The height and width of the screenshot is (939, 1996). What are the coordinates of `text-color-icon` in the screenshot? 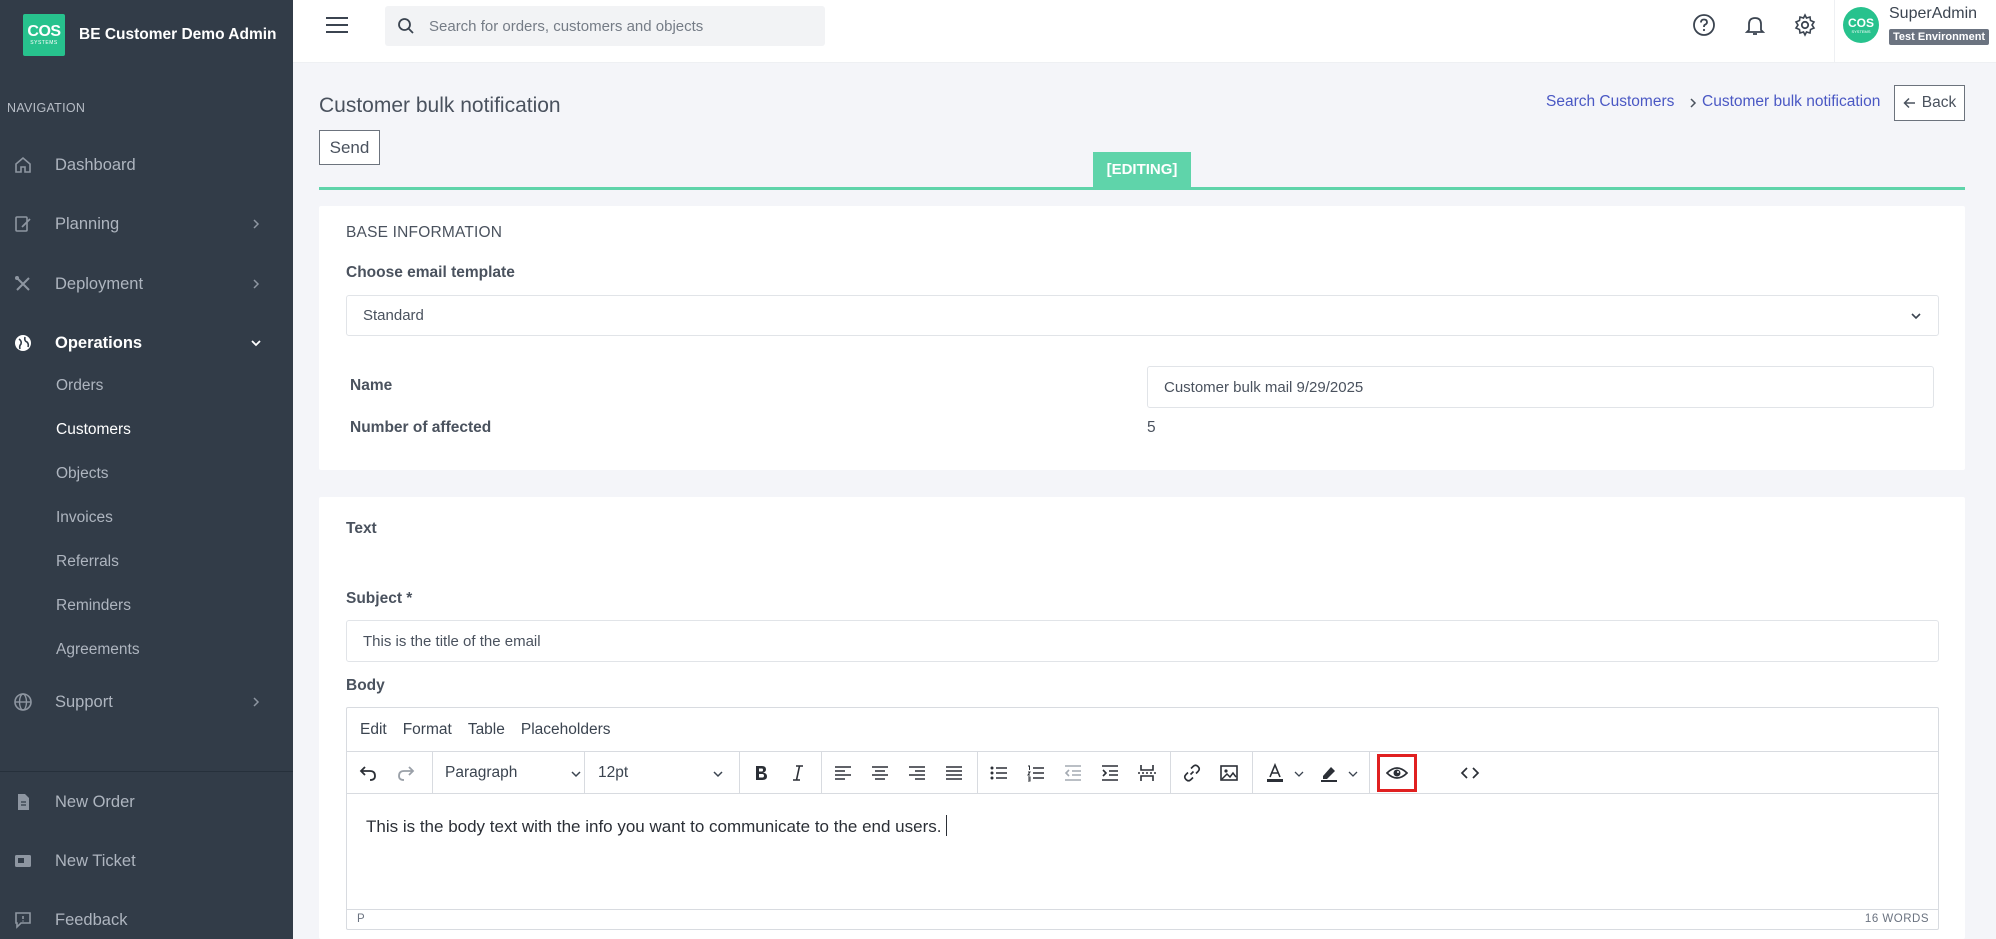 It's located at (1275, 772).